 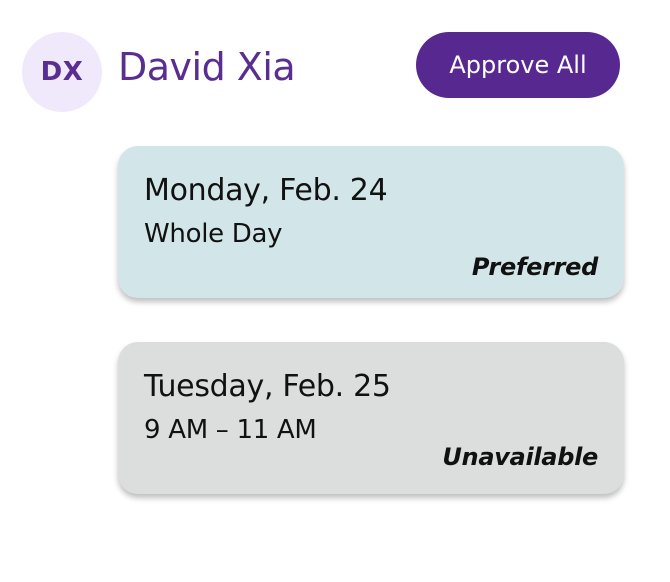 What do you see at coordinates (230, 430) in the screenshot?
I see `card-time: 9 AM – 11 AM` at bounding box center [230, 430].